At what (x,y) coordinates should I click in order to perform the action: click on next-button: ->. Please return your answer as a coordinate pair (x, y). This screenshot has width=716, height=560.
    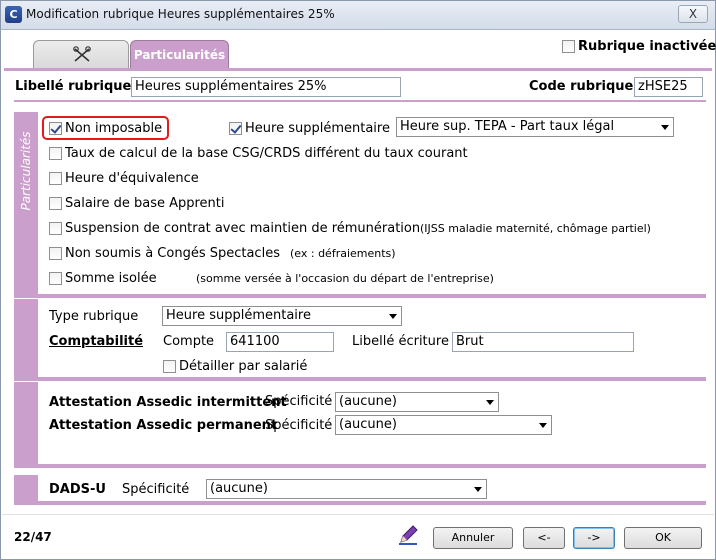
    Looking at the image, I should click on (594, 538).